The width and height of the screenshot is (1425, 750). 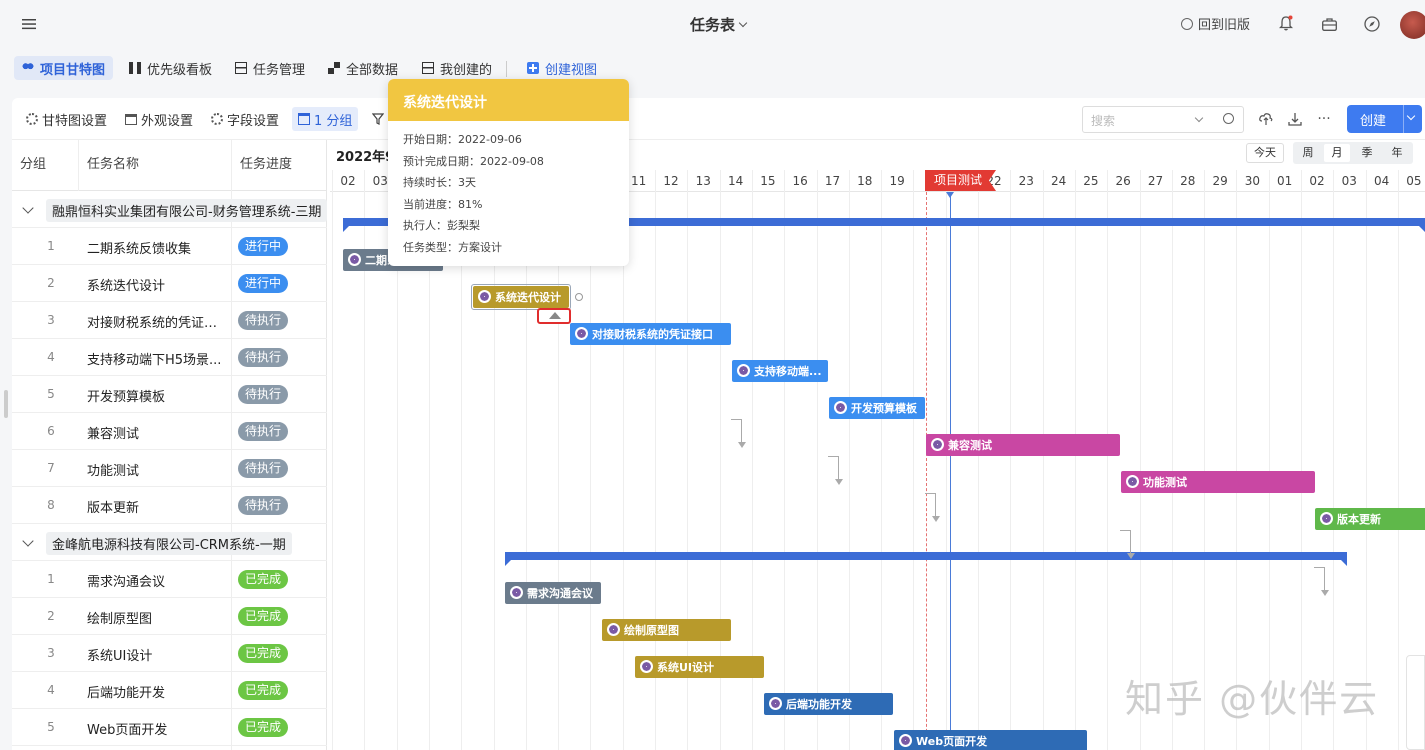 I want to click on tab-my-created: 我创建的, so click(x=457, y=68).